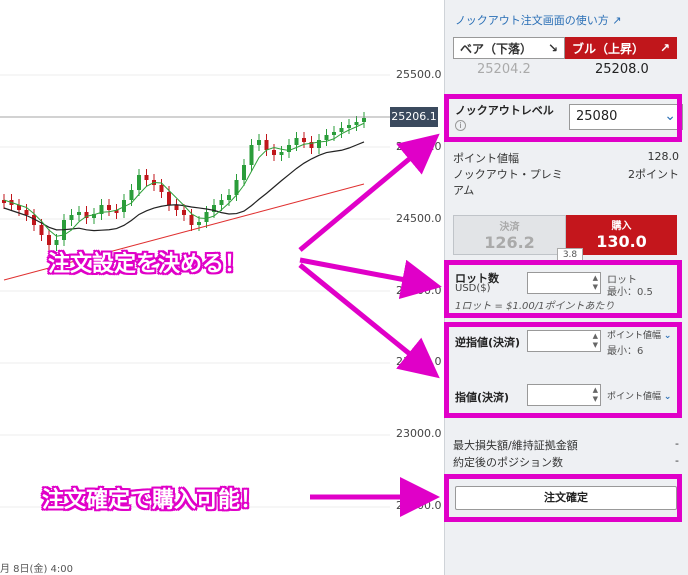 The image size is (688, 575). I want to click on callout-confirm: 注文確定で購入可能！, so click(152, 500).